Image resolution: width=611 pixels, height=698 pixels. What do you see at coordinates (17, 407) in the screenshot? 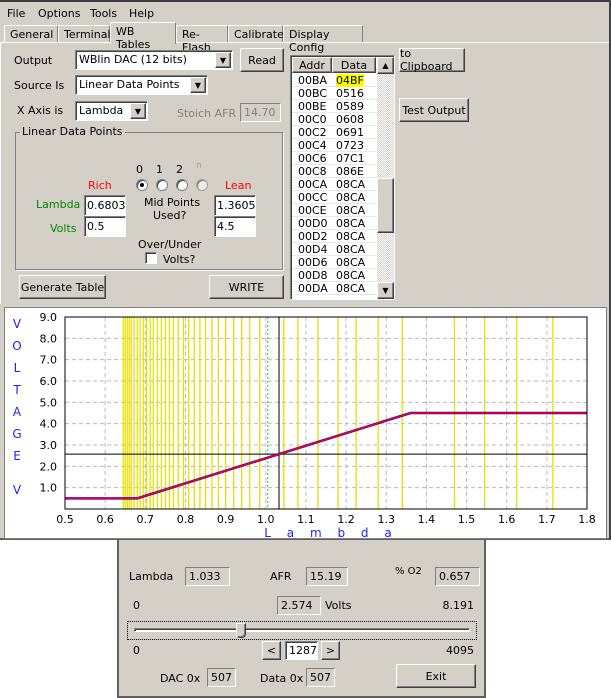
I see `y-axis-label: VOLTAGEV` at bounding box center [17, 407].